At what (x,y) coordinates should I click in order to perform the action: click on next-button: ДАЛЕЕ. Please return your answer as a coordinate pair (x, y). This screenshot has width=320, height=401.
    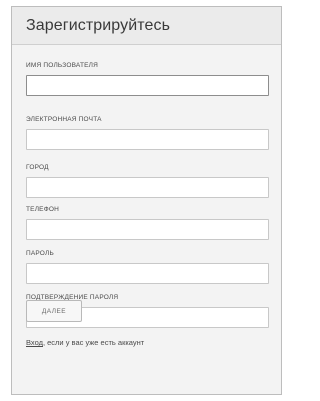
    Looking at the image, I should click on (54, 311).